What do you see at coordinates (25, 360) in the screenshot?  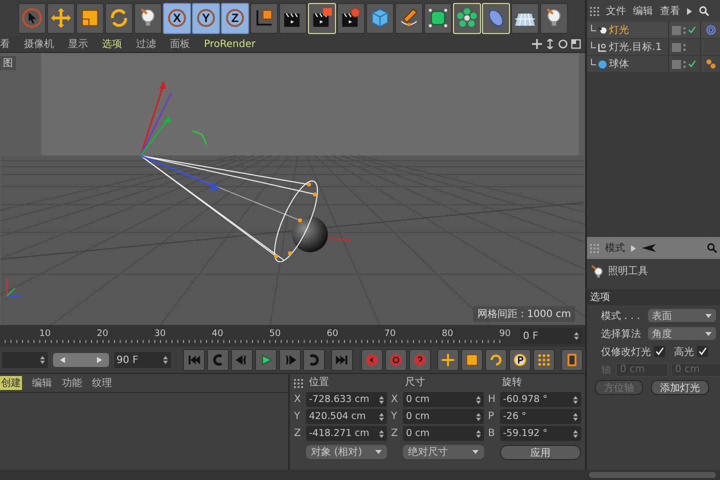 I see `start-frame-field` at bounding box center [25, 360].